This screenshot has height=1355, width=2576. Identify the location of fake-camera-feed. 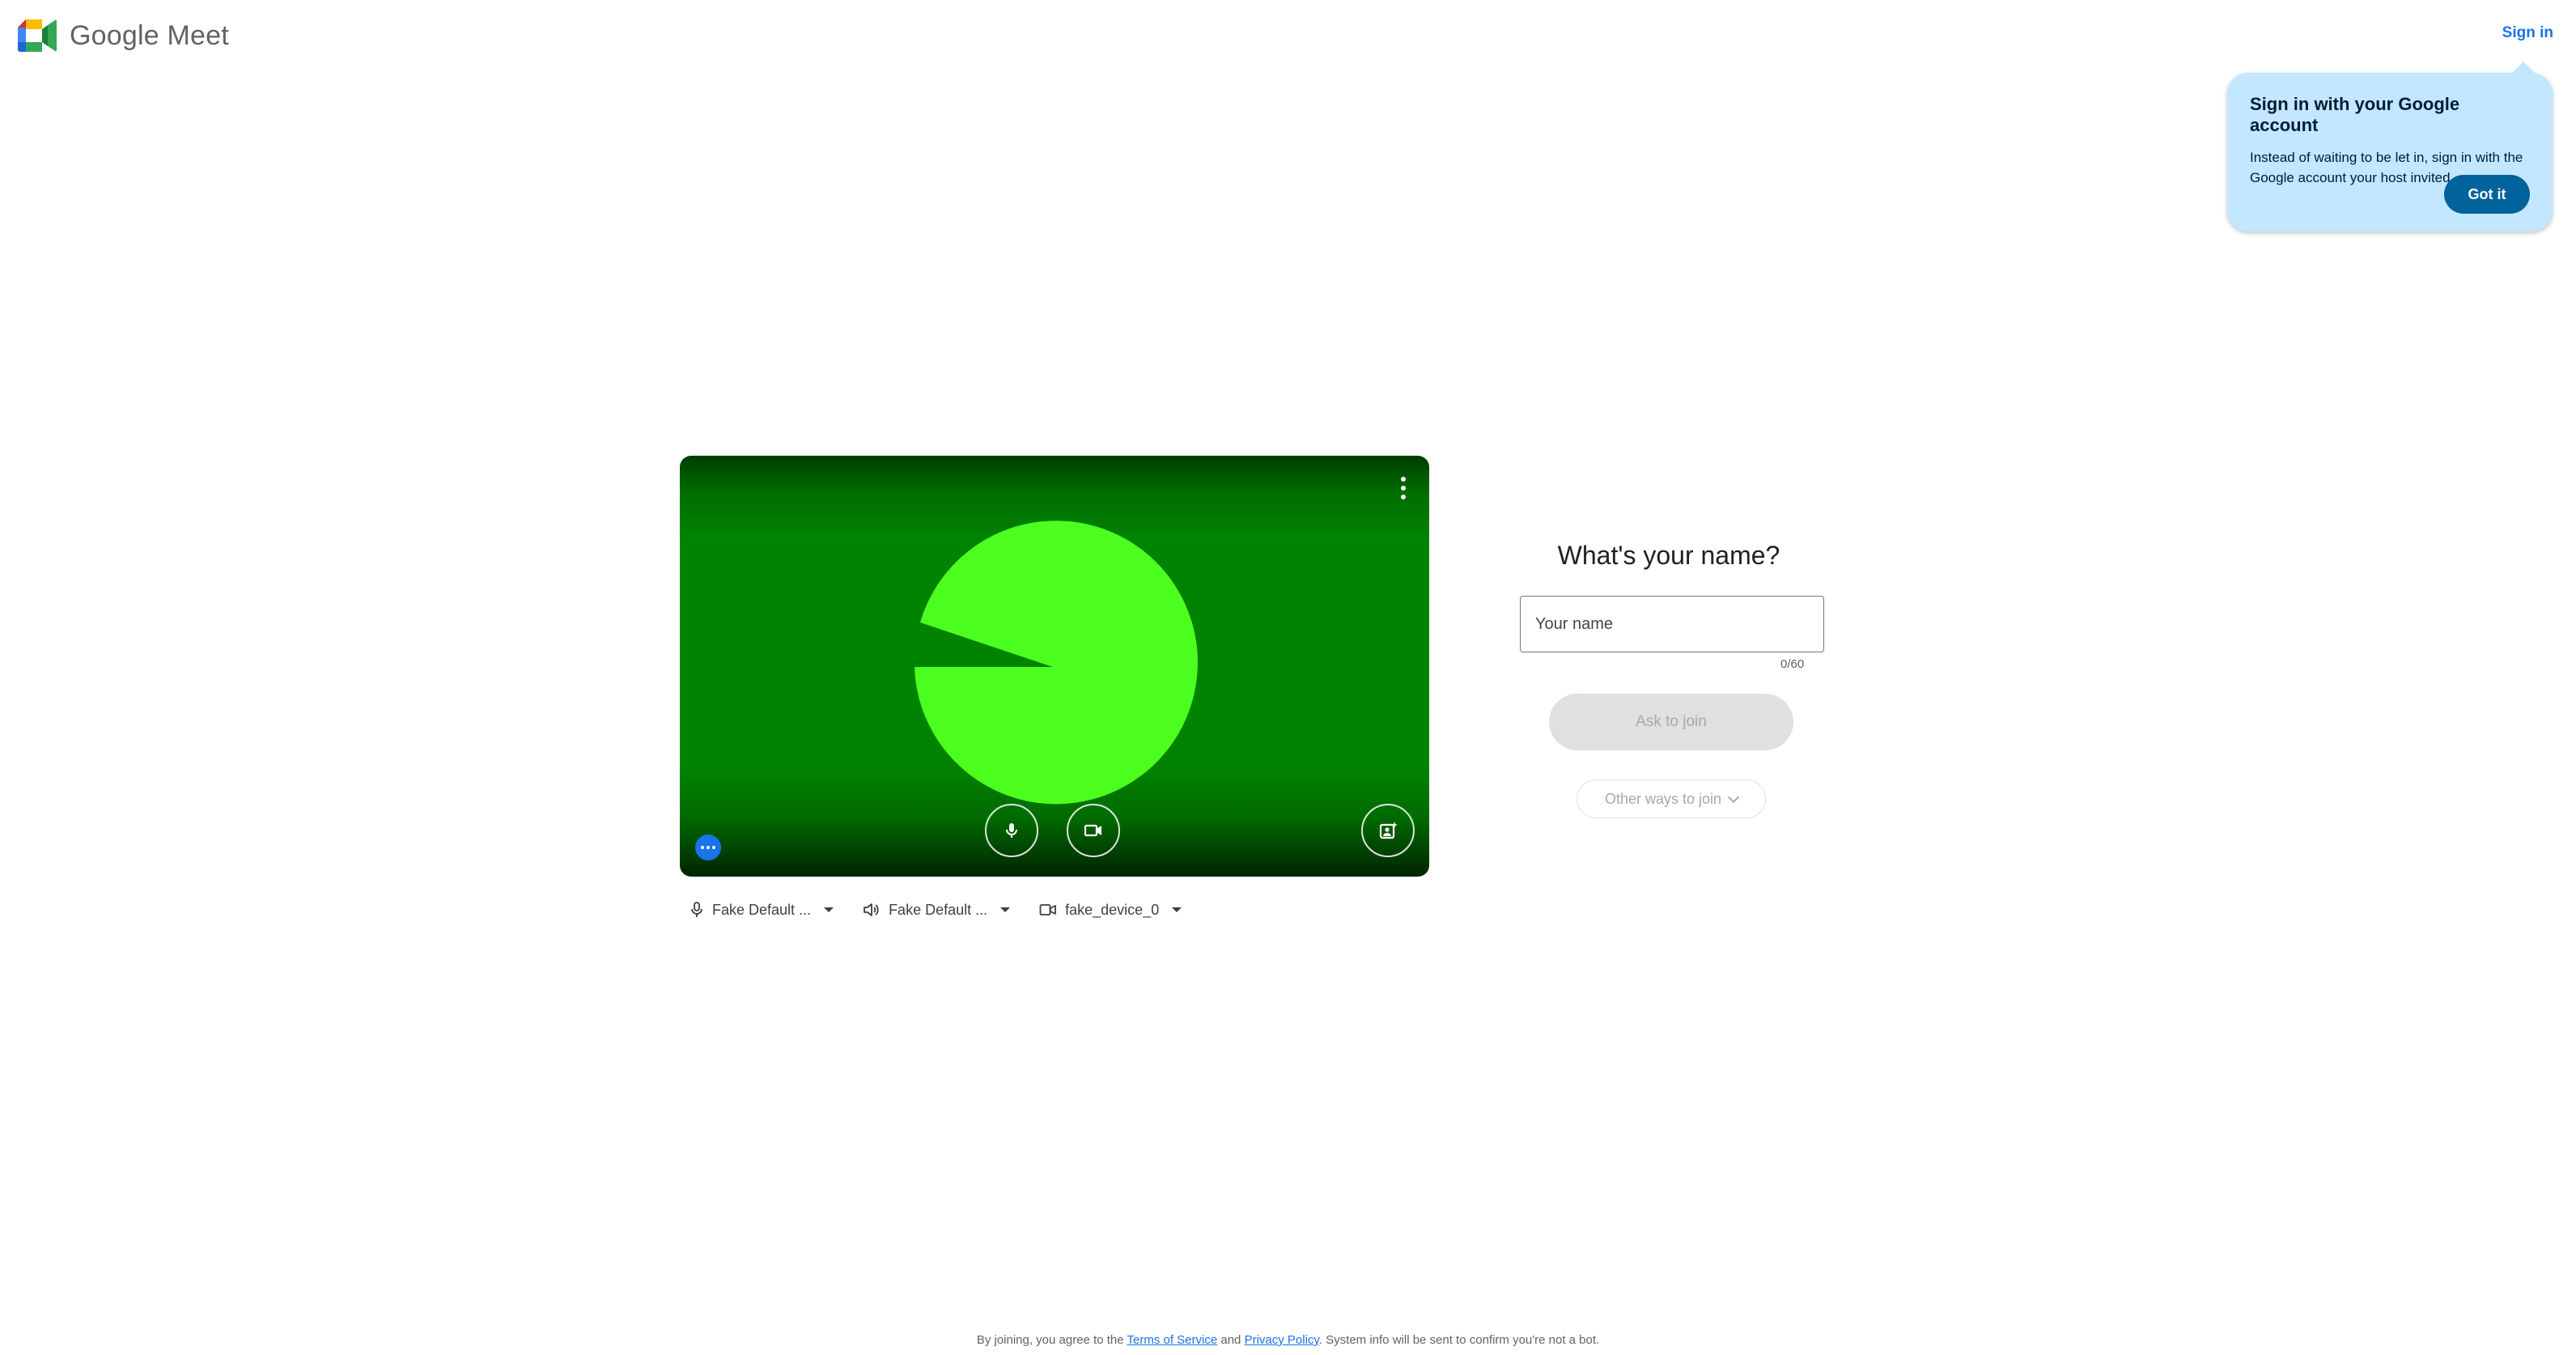
(1056, 662).